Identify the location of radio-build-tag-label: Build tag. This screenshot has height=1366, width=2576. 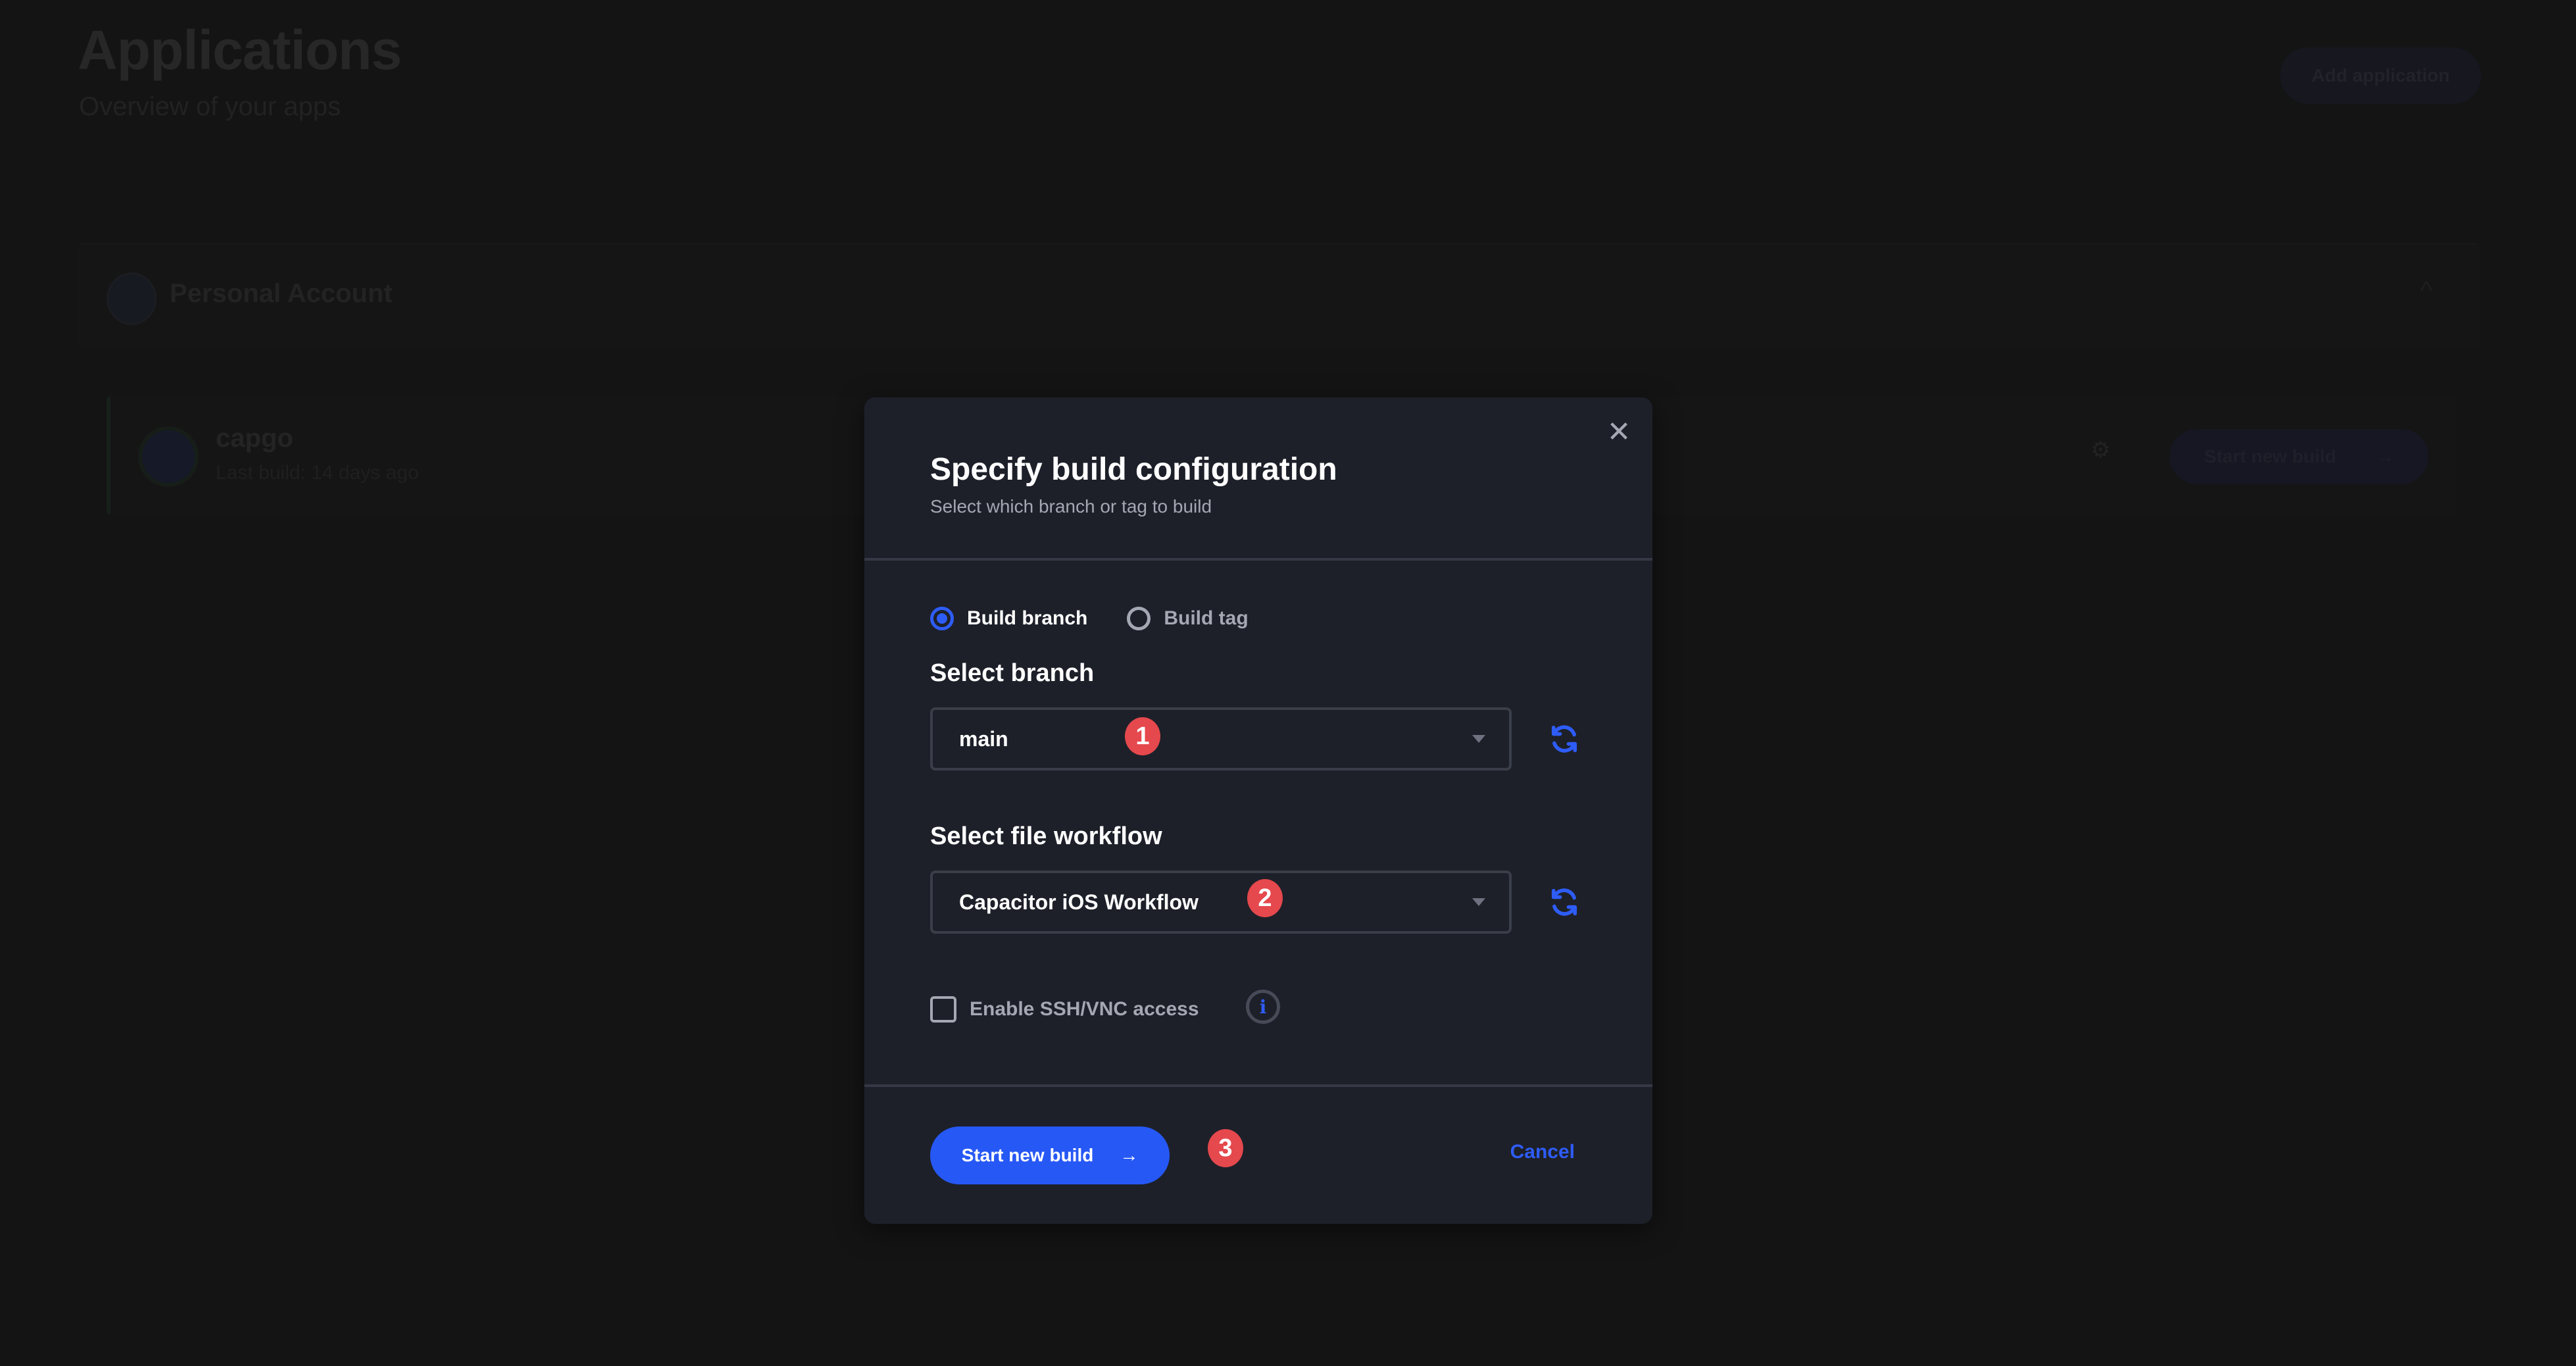
(1206, 618).